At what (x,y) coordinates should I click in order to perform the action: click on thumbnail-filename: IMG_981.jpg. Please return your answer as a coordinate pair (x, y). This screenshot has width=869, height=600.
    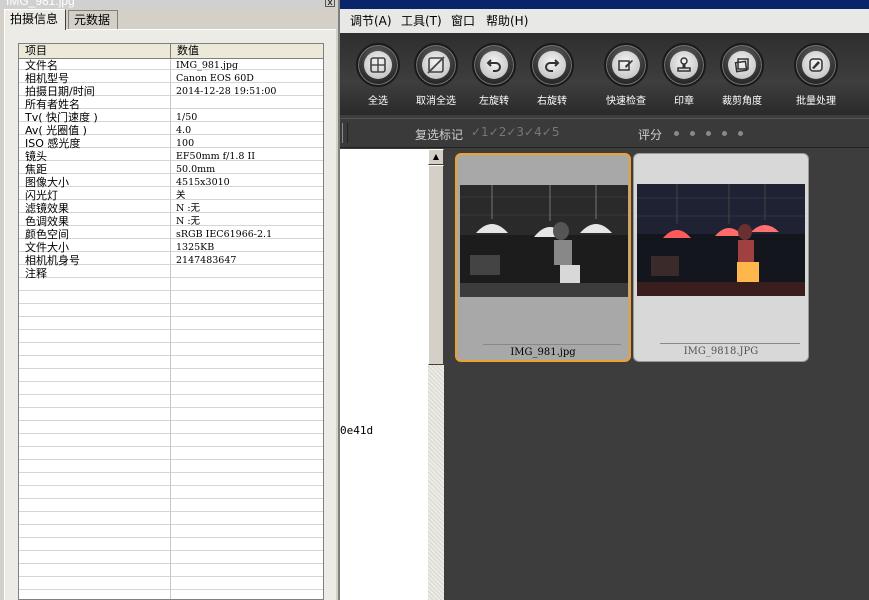
    Looking at the image, I should click on (543, 352).